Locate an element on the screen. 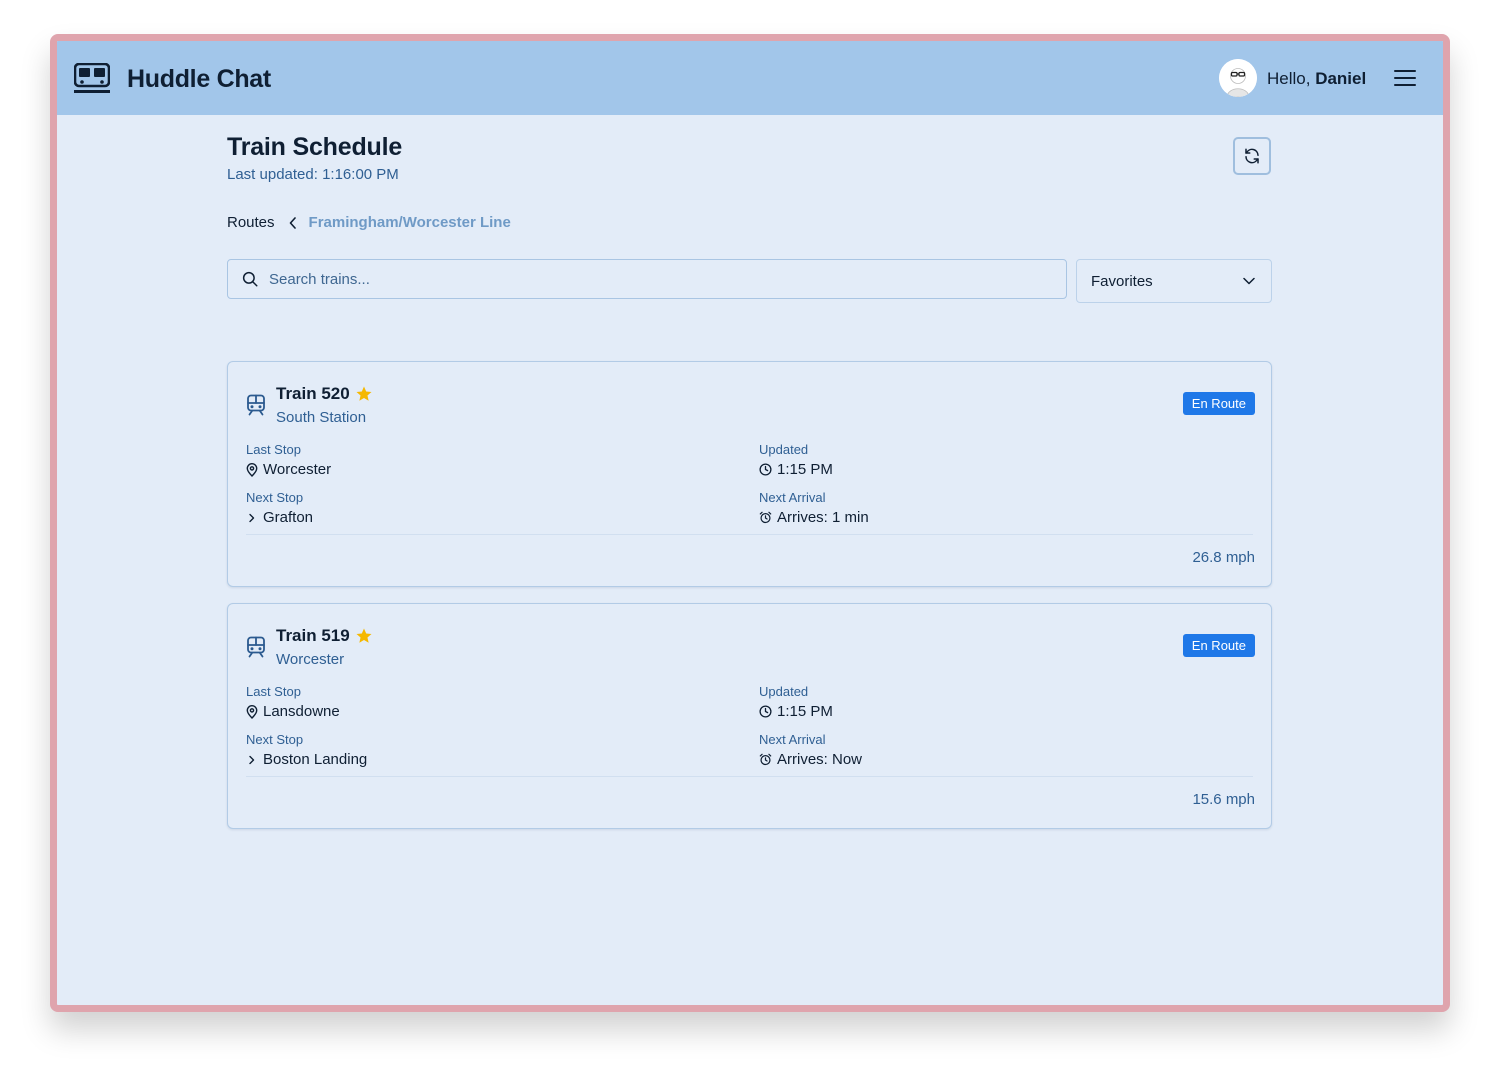 This screenshot has width=1500, height=1077. train-logo-icon is located at coordinates (92, 78).